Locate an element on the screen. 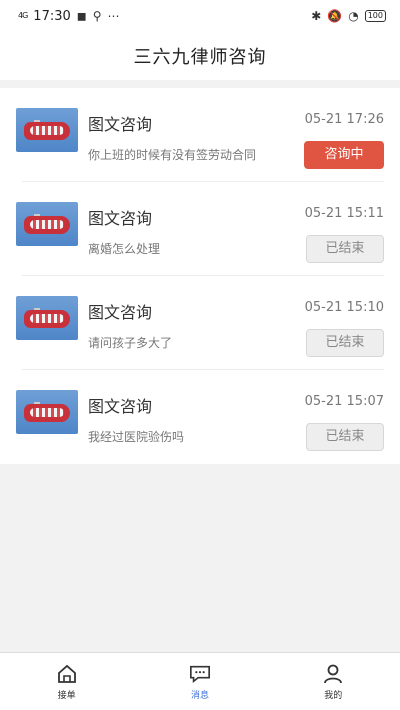 This screenshot has height=710, width=400. bottom-tabbar: 接单 消息 我的 is located at coordinates (200, 681).